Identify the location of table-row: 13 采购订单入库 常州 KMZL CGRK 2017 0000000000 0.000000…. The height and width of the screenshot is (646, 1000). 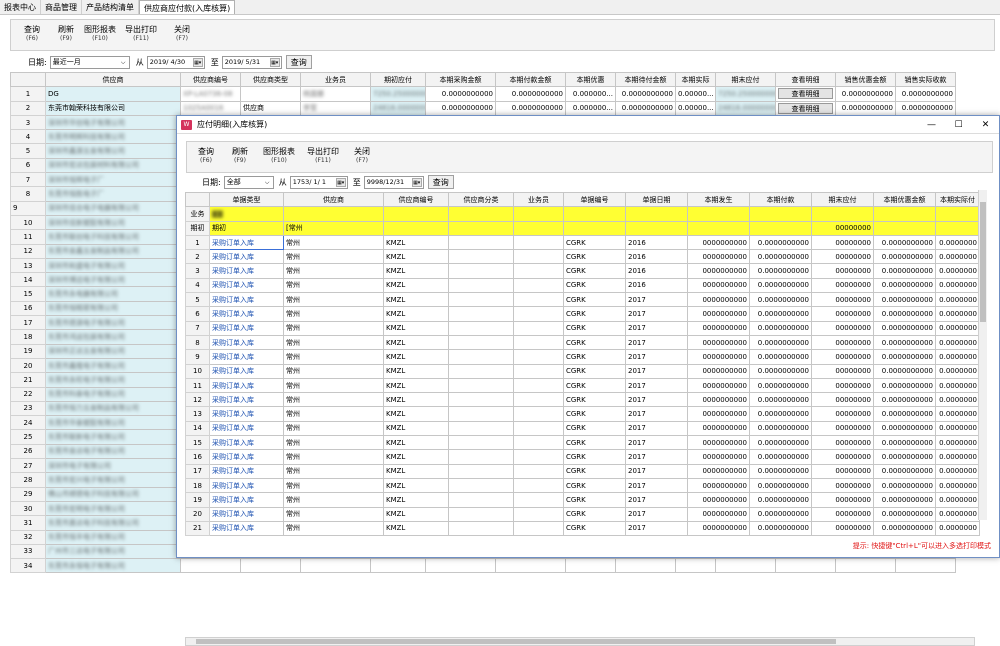
(582, 414).